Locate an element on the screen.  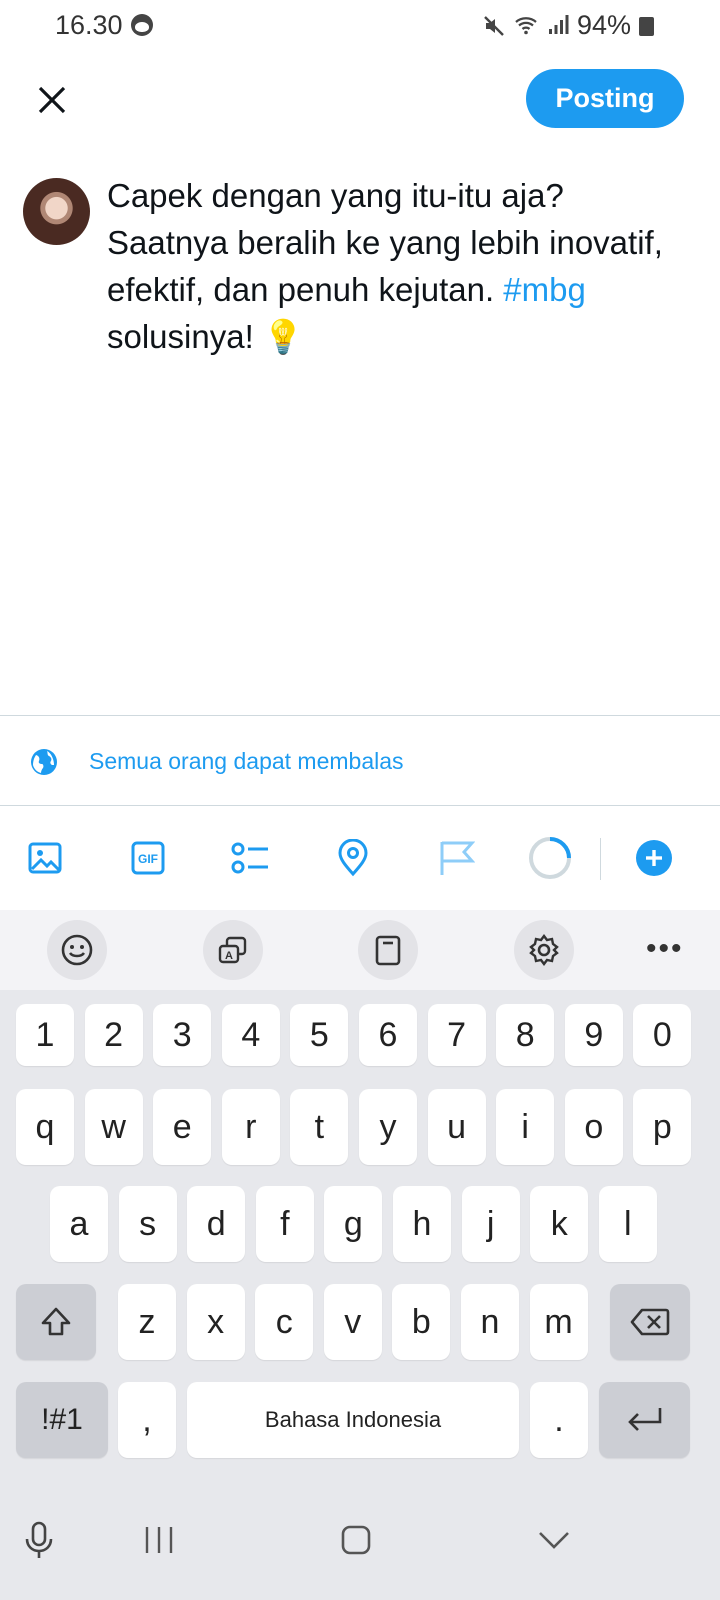
key-o: o is located at coordinates (593, 1127).